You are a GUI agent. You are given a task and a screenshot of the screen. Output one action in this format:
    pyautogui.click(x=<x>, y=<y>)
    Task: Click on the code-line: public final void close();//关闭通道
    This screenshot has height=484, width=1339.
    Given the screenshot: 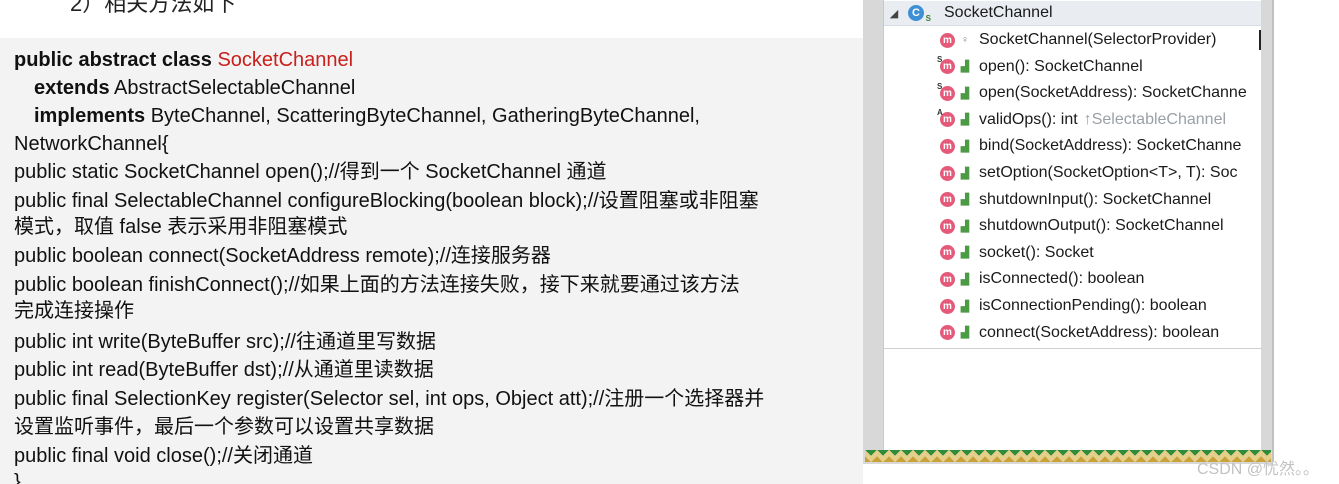 What is the action you would take?
    pyautogui.click(x=163, y=456)
    